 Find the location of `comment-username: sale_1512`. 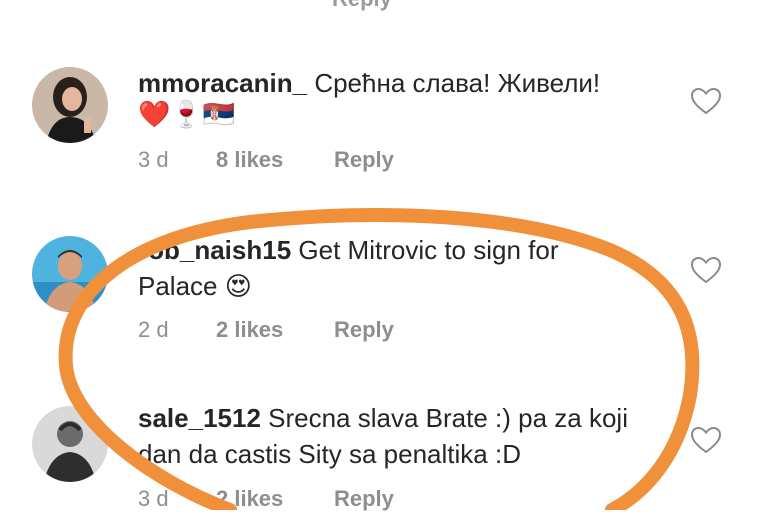

comment-username: sale_1512 is located at coordinates (199, 418).